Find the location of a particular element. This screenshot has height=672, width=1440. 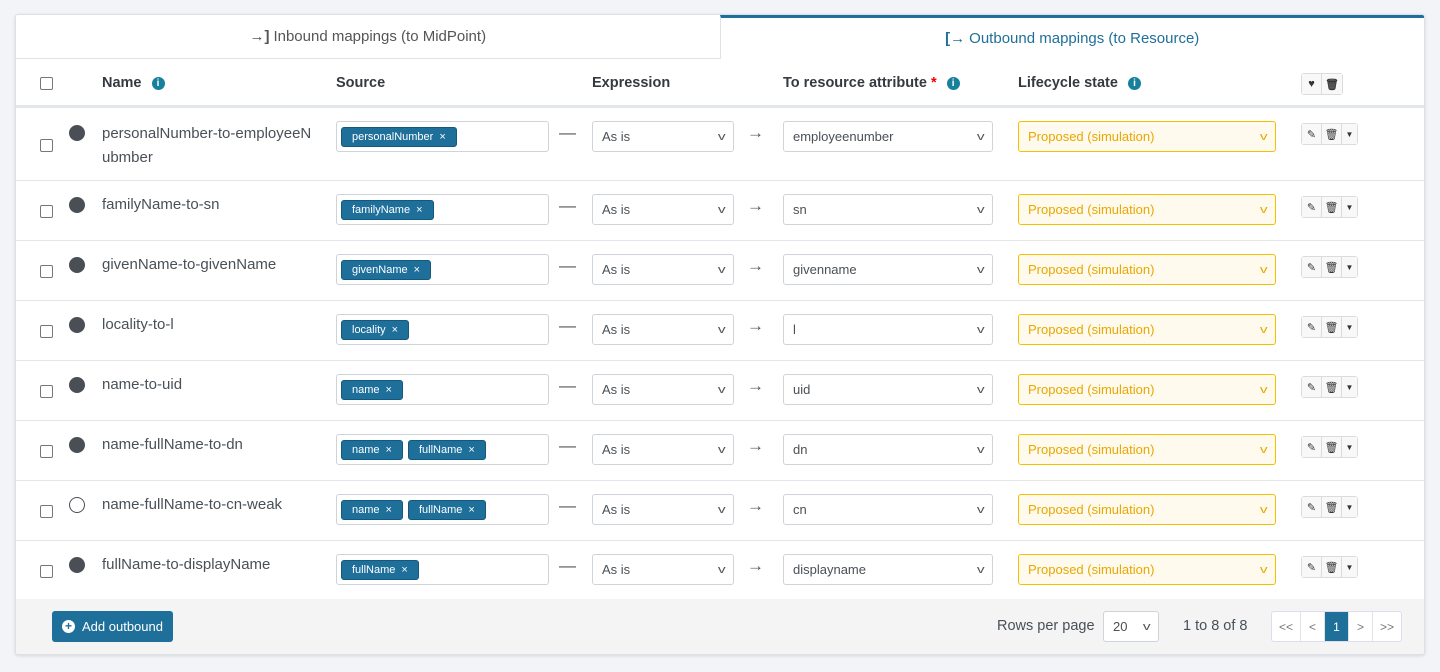

mapping-name: familyName-to-sn is located at coordinates (209, 205).